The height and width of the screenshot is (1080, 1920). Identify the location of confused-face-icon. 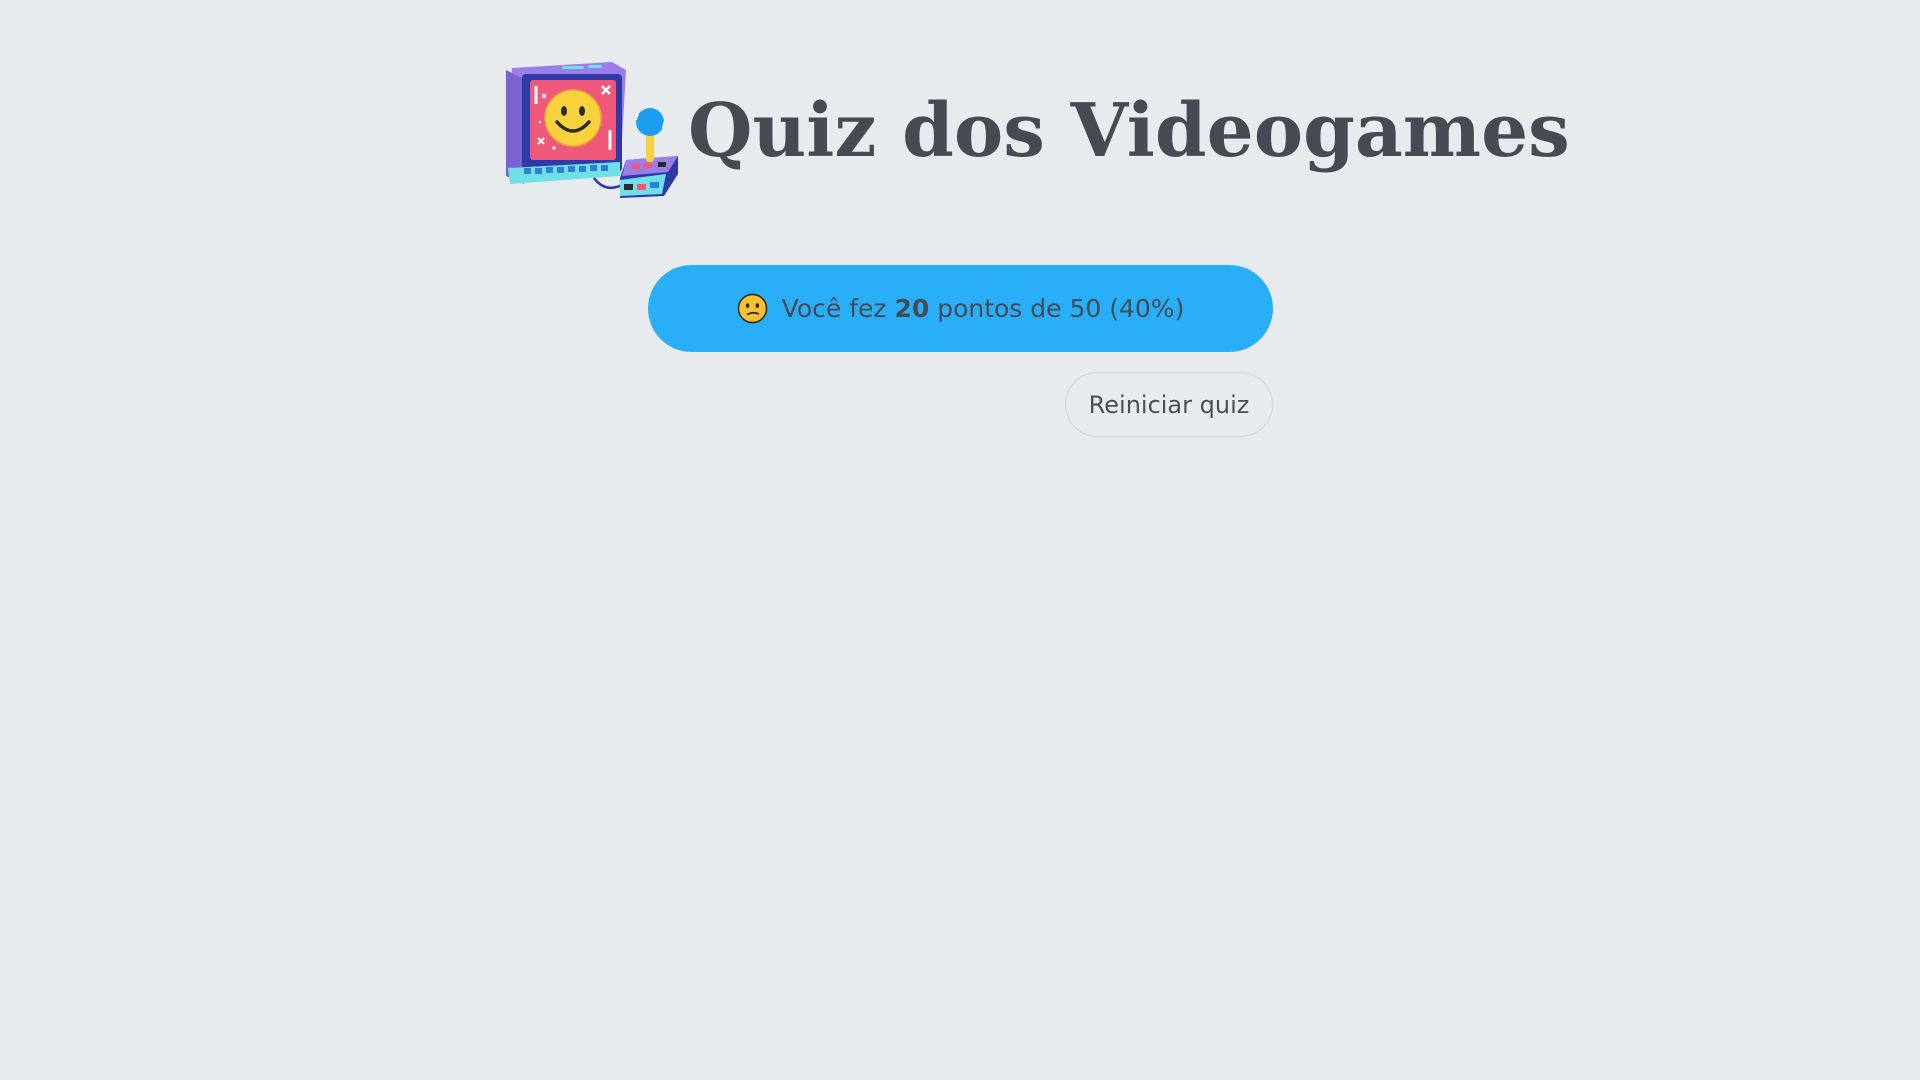
(752, 308).